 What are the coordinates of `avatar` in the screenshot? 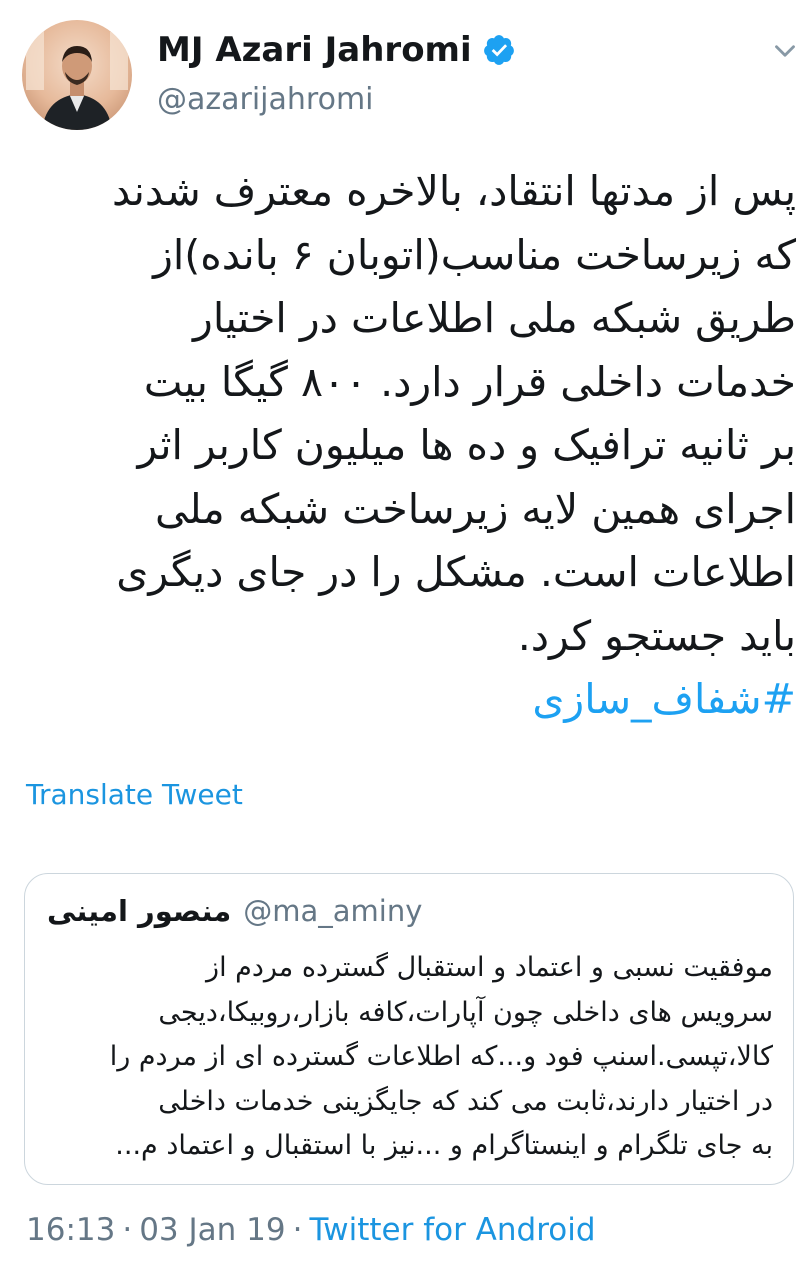 It's located at (77, 75).